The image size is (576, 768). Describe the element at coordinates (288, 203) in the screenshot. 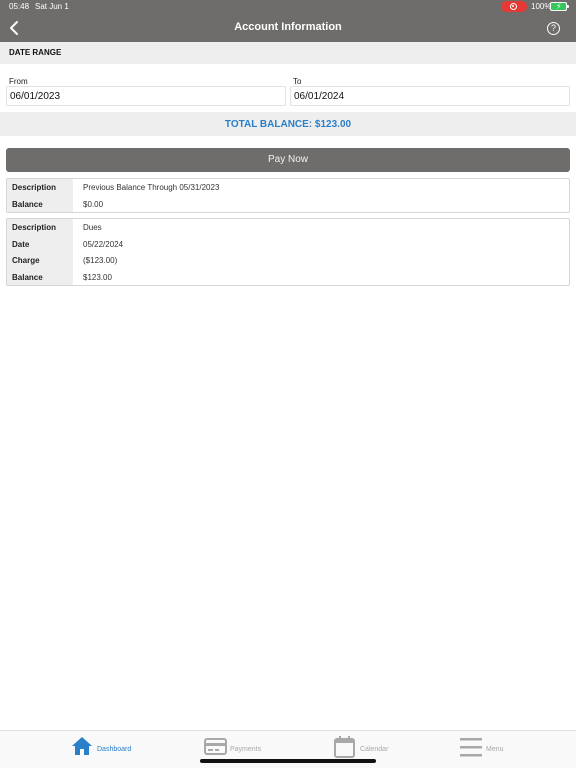

I see `card-row: Balance $0.00` at that location.